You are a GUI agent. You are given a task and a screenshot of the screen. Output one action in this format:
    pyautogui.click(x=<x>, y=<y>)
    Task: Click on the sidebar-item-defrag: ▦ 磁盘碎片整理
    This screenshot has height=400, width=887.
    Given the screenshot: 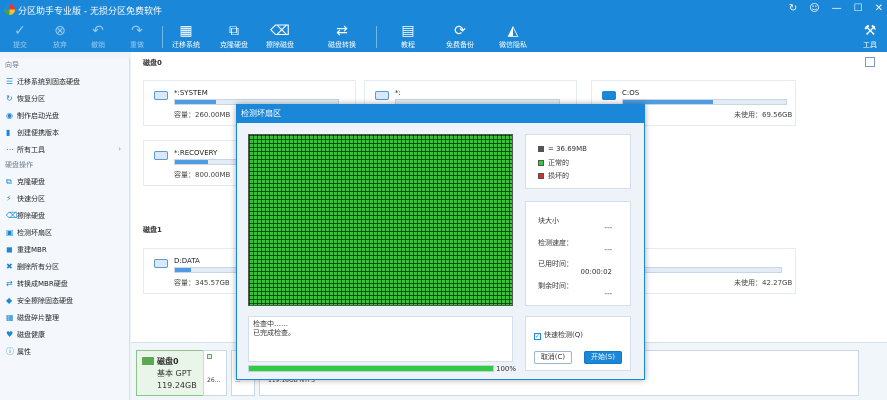 What is the action you would take?
    pyautogui.click(x=64, y=317)
    